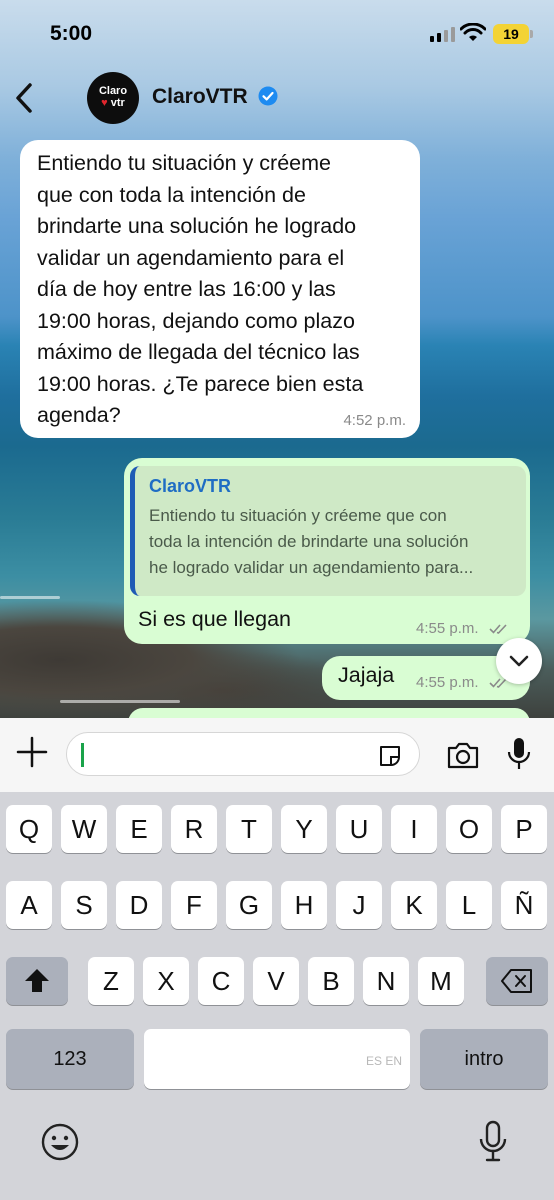 This screenshot has height=1200, width=554. Describe the element at coordinates (84, 905) in the screenshot. I see `key-s: S` at that location.